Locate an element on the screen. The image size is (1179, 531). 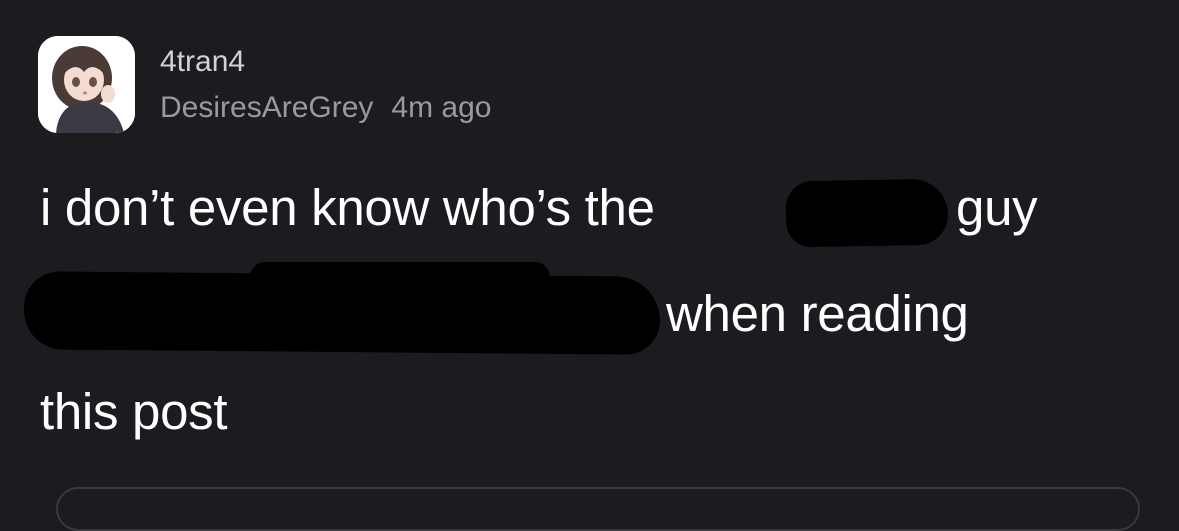
community-name: DesiresAreGrey is located at coordinates (266, 107).